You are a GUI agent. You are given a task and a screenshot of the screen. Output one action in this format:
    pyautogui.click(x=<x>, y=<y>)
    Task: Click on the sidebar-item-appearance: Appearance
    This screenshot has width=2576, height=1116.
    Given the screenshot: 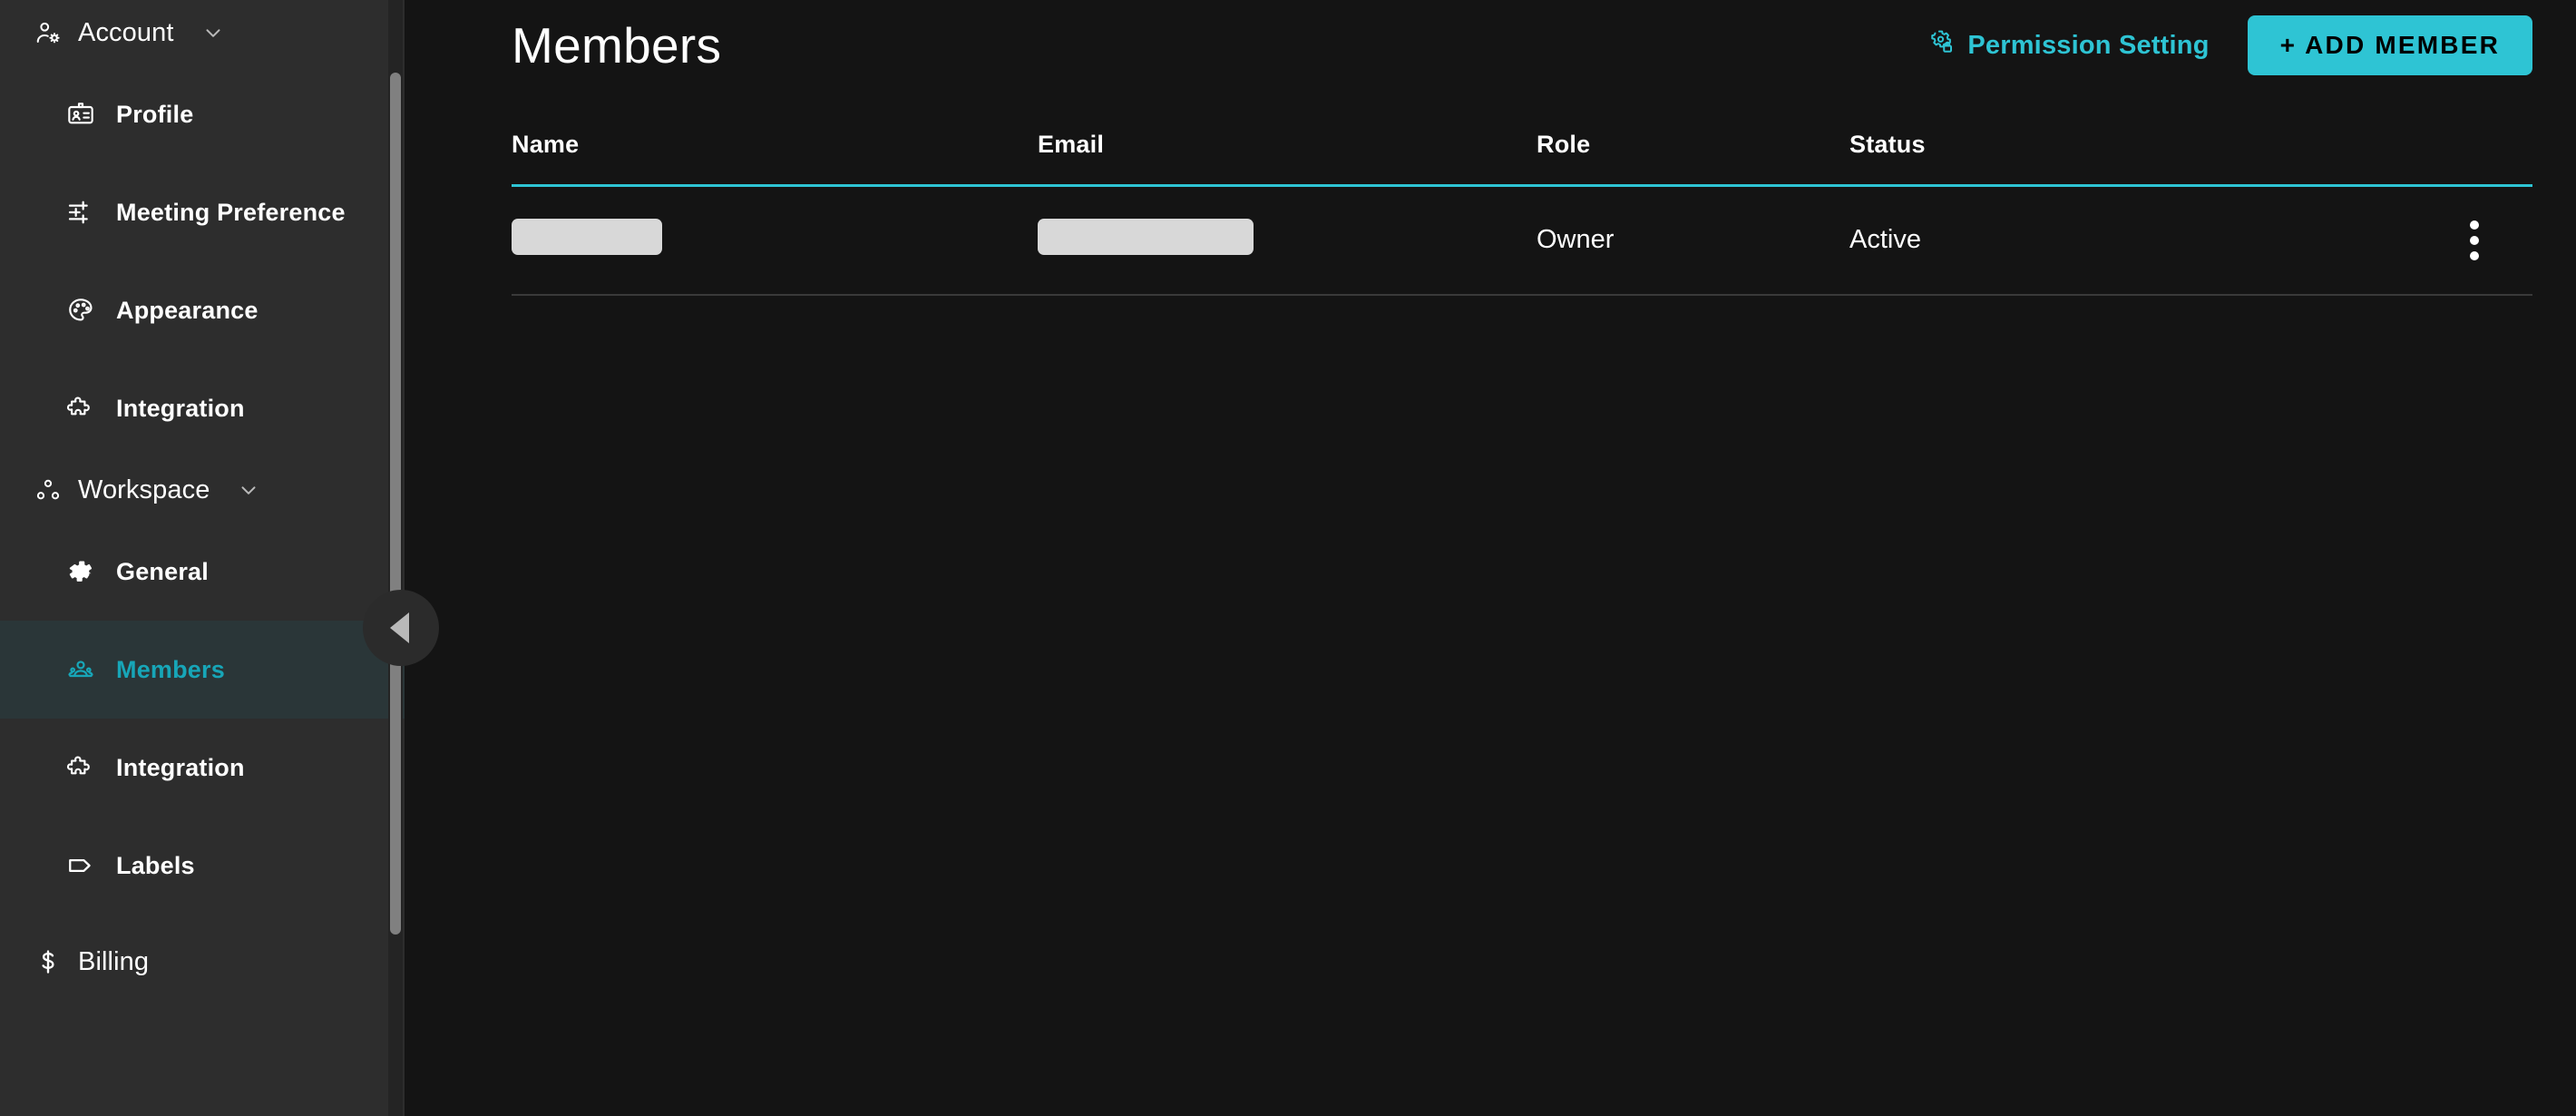 What is the action you would take?
    pyautogui.click(x=202, y=310)
    